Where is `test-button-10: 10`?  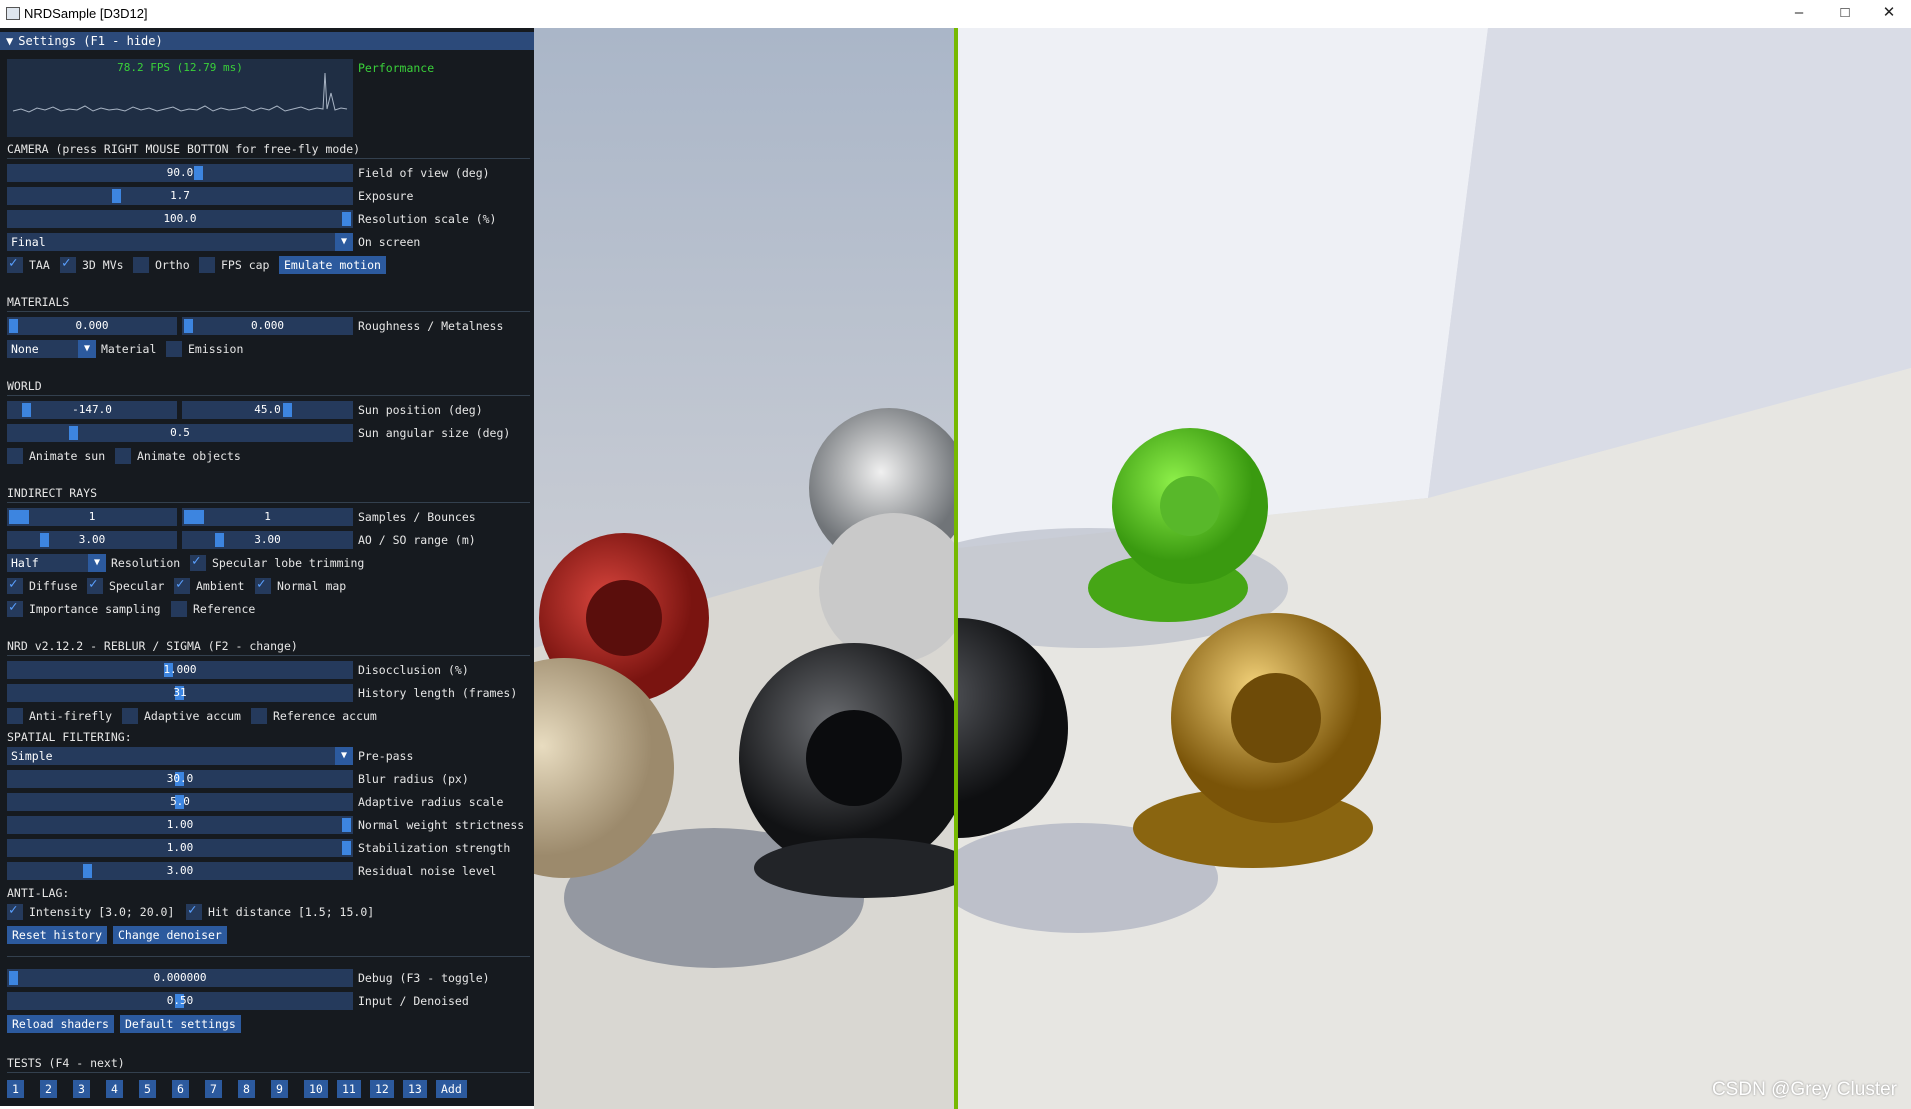
test-button-10: 10 is located at coordinates (316, 1089).